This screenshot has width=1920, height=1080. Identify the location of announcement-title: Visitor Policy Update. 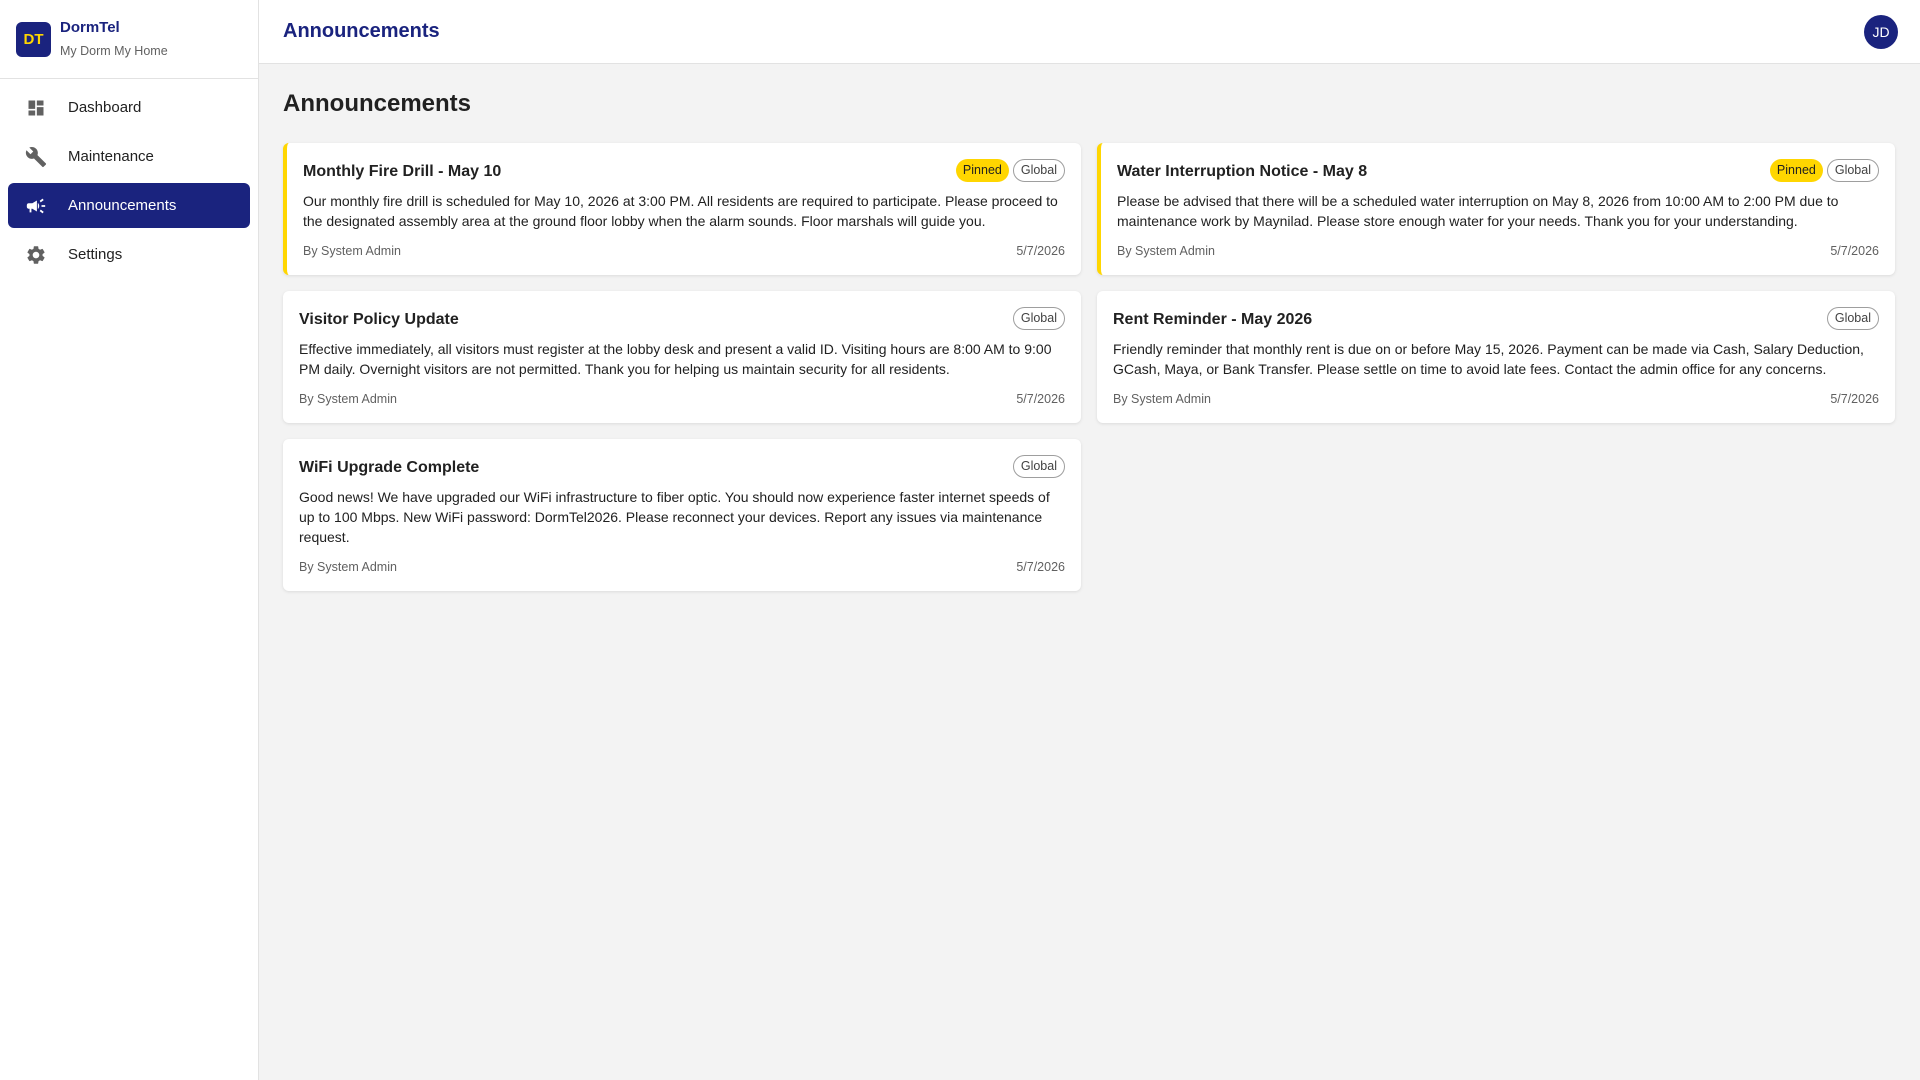
(379, 319).